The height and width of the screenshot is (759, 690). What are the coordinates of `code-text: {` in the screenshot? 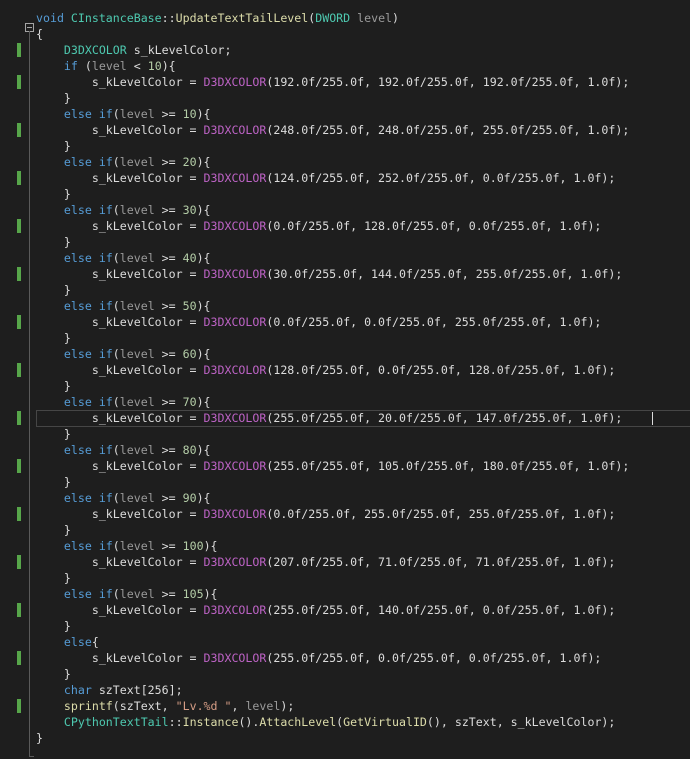 It's located at (39, 34).